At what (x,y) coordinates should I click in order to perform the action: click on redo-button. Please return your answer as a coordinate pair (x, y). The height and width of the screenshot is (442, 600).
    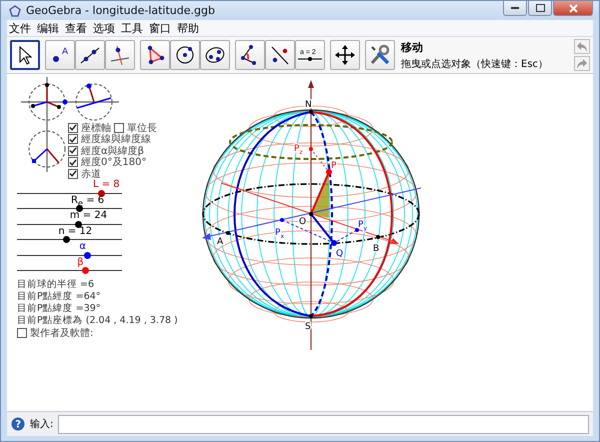
    Looking at the image, I should click on (582, 63).